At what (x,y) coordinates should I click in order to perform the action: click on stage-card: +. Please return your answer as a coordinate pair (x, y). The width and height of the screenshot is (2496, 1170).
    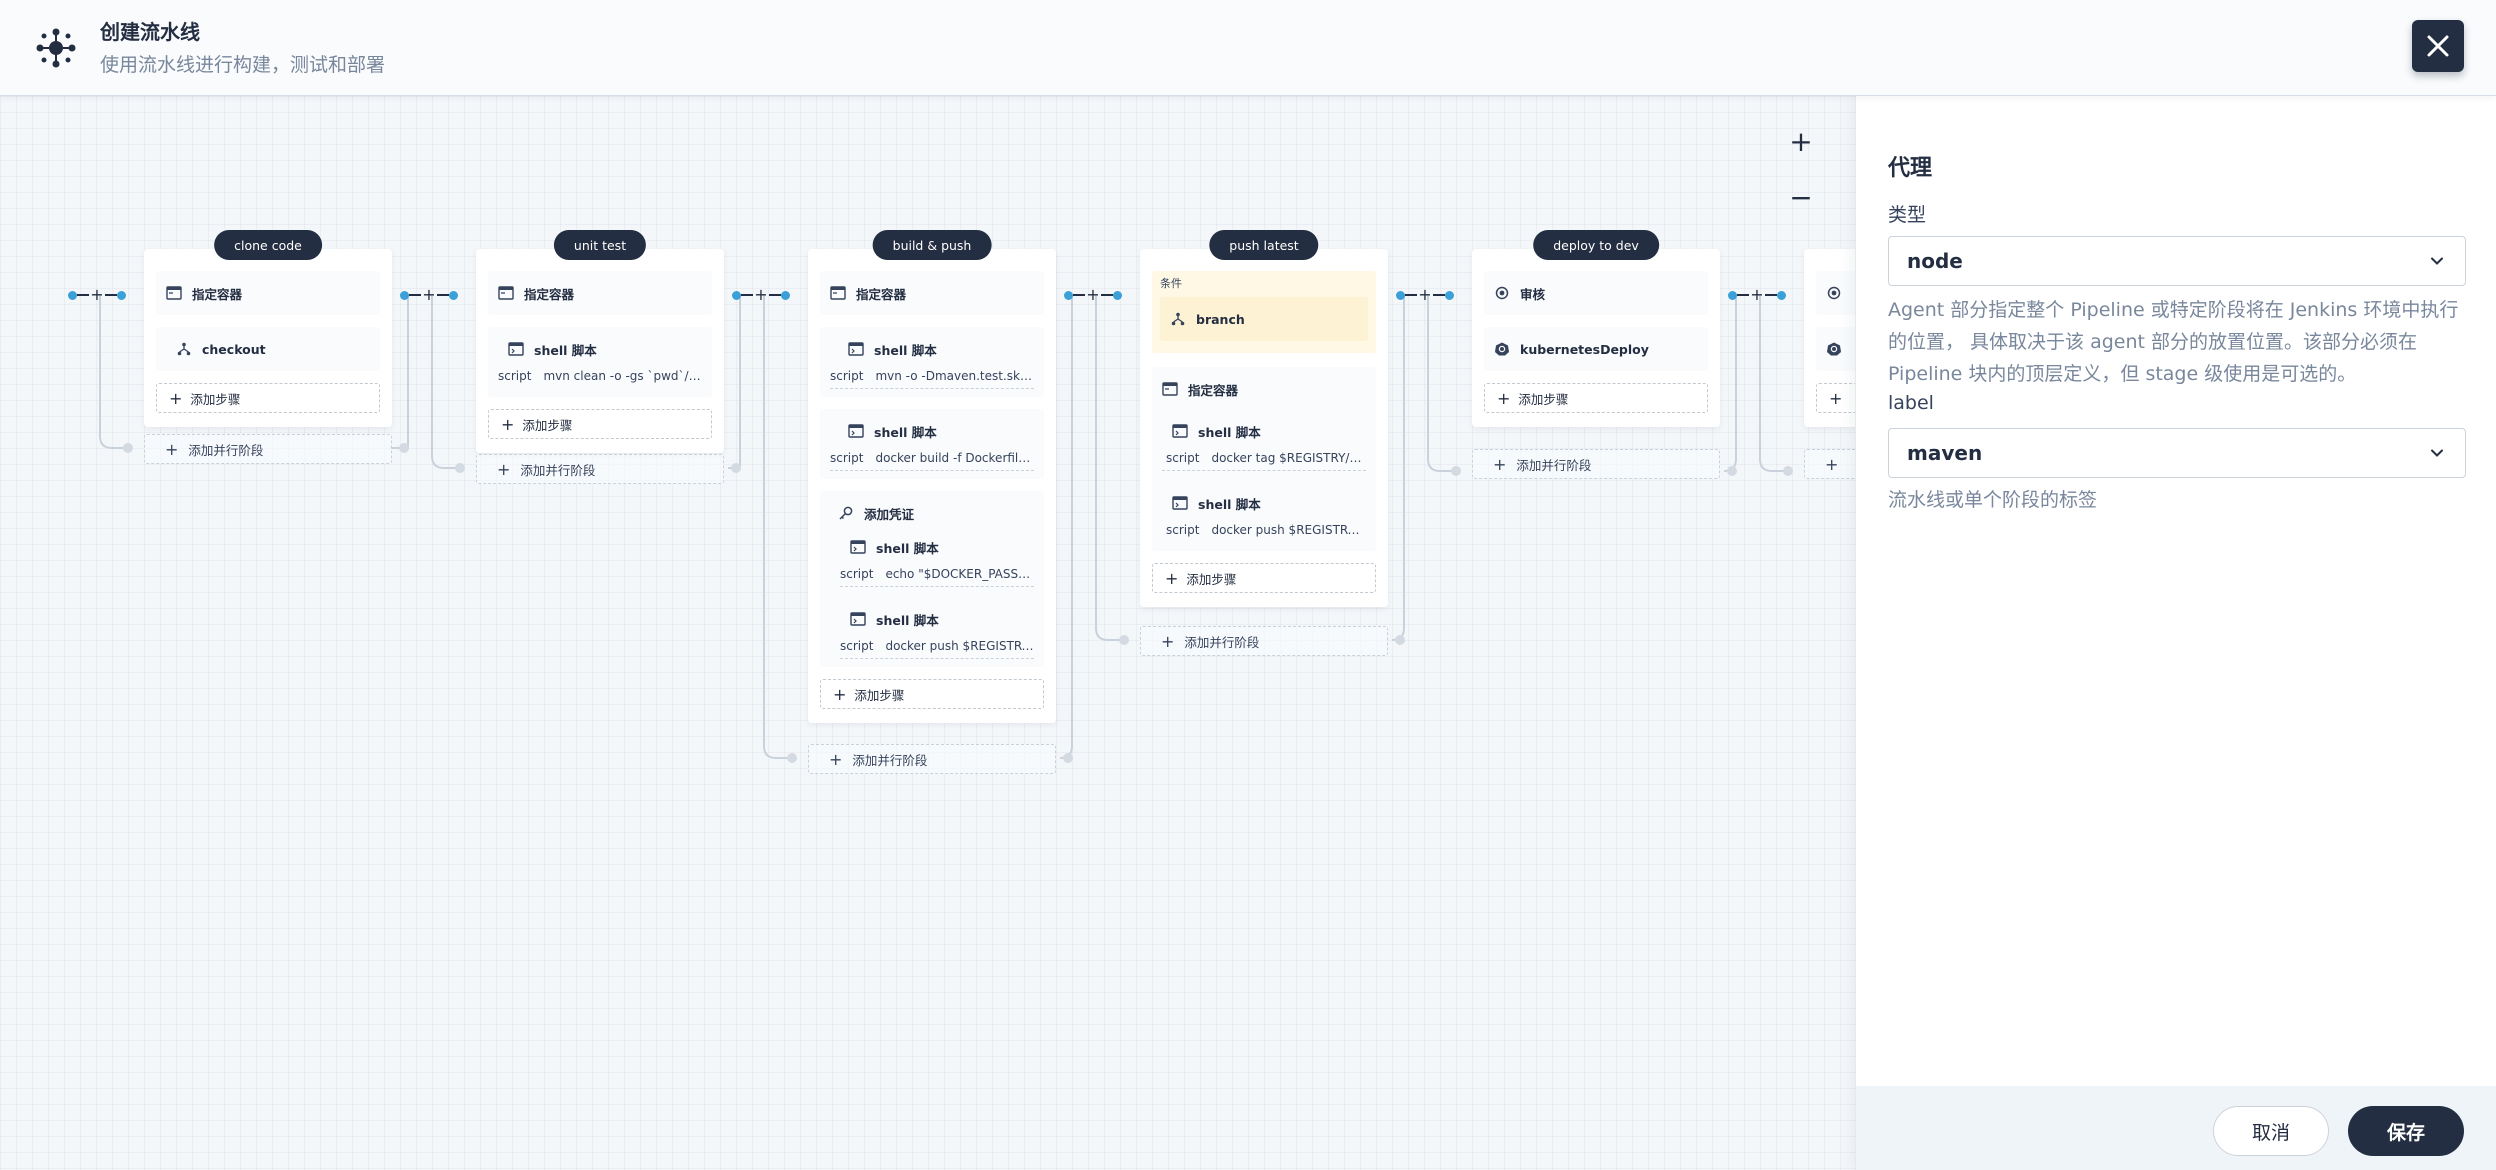
    Looking at the image, I should click on (1829, 338).